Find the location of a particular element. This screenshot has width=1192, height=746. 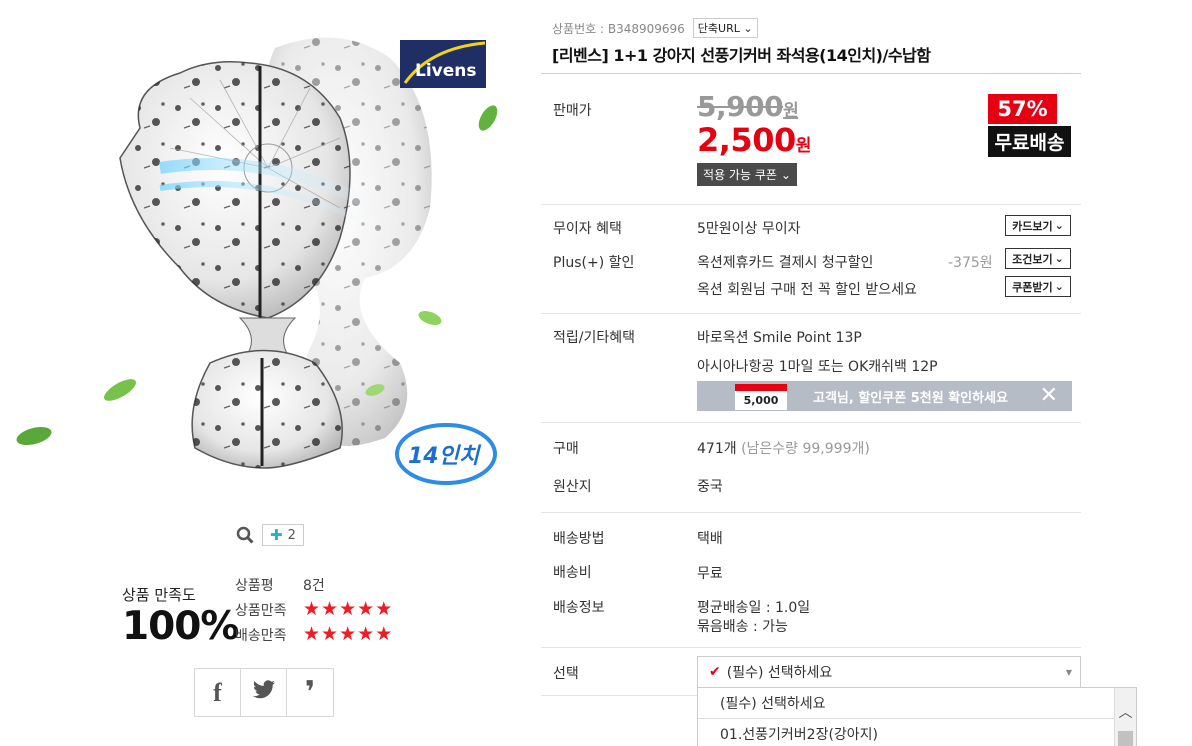

delivery-method-label: 배송방법 is located at coordinates (579, 539).